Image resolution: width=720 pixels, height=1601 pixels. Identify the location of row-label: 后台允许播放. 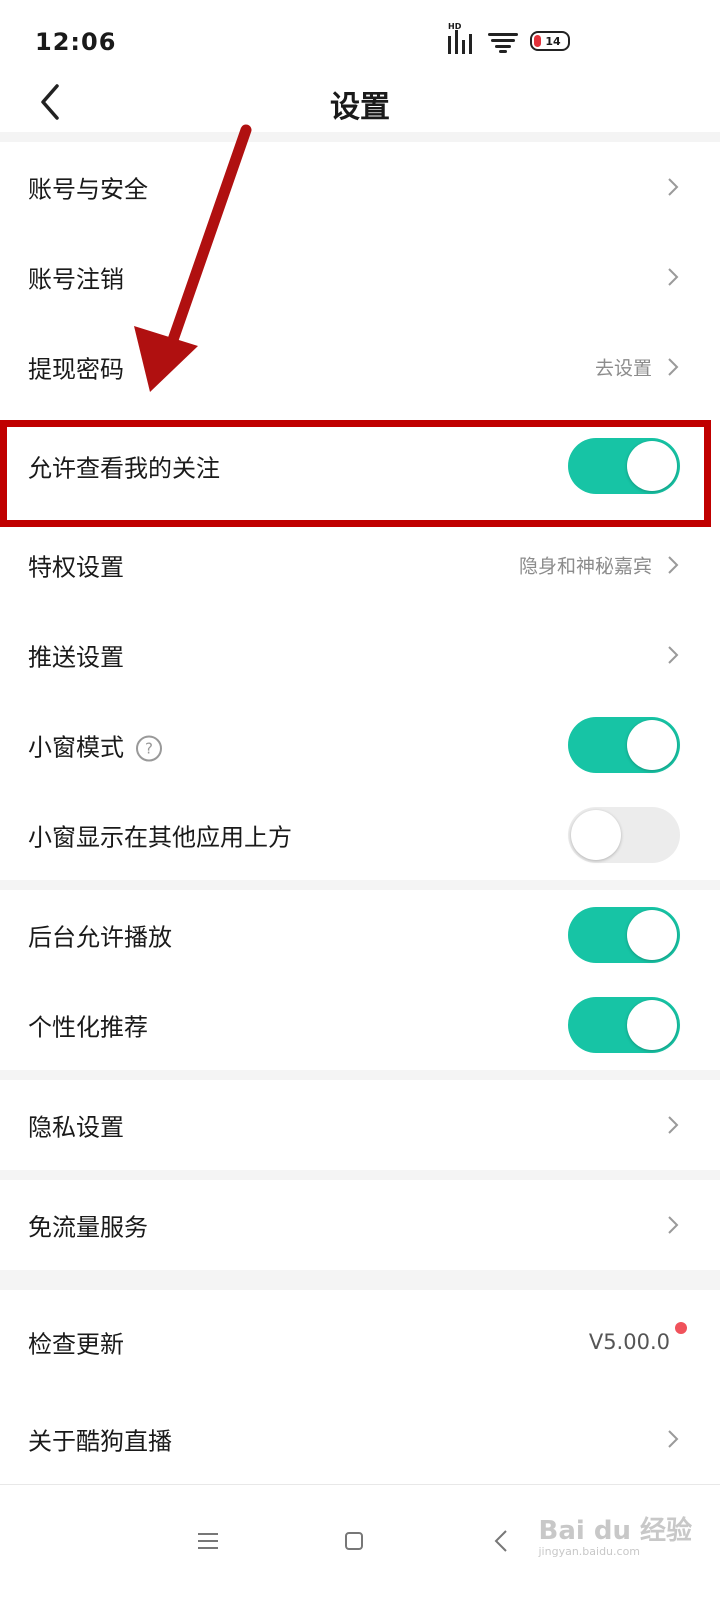
(100, 937).